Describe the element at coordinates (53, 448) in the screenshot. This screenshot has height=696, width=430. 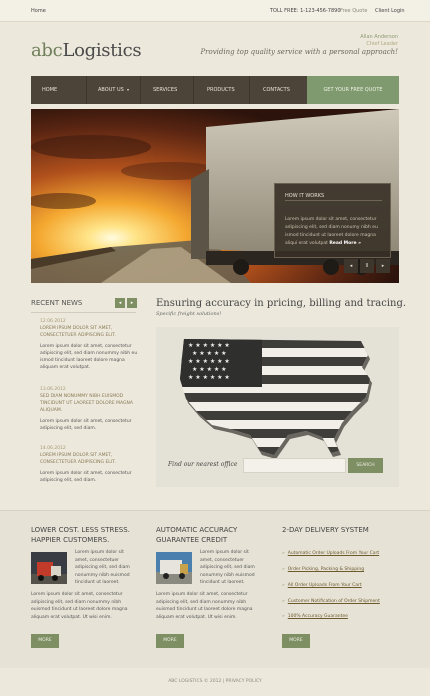
I see `news-date: 14.06.2012` at that location.